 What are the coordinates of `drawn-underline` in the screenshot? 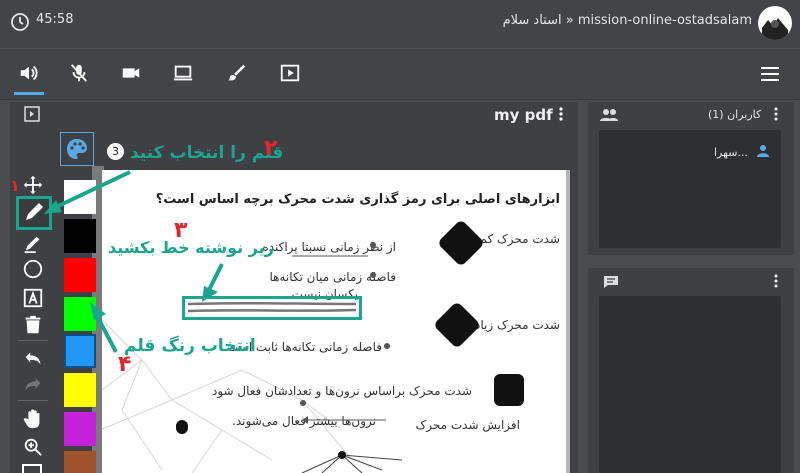 It's located at (272, 307).